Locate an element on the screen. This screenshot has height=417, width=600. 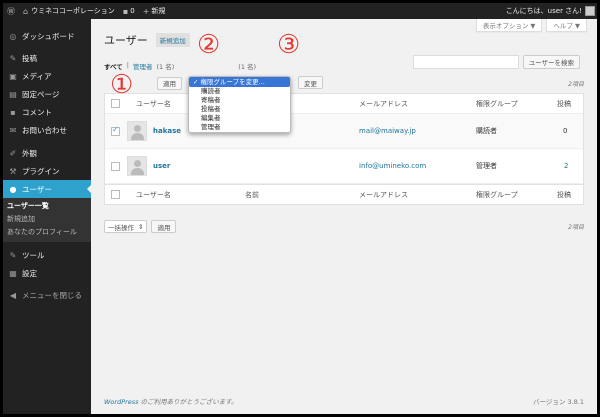
screen-meta-links: 表示オプション ▼ ヘルプ ▼ is located at coordinates (529, 25).